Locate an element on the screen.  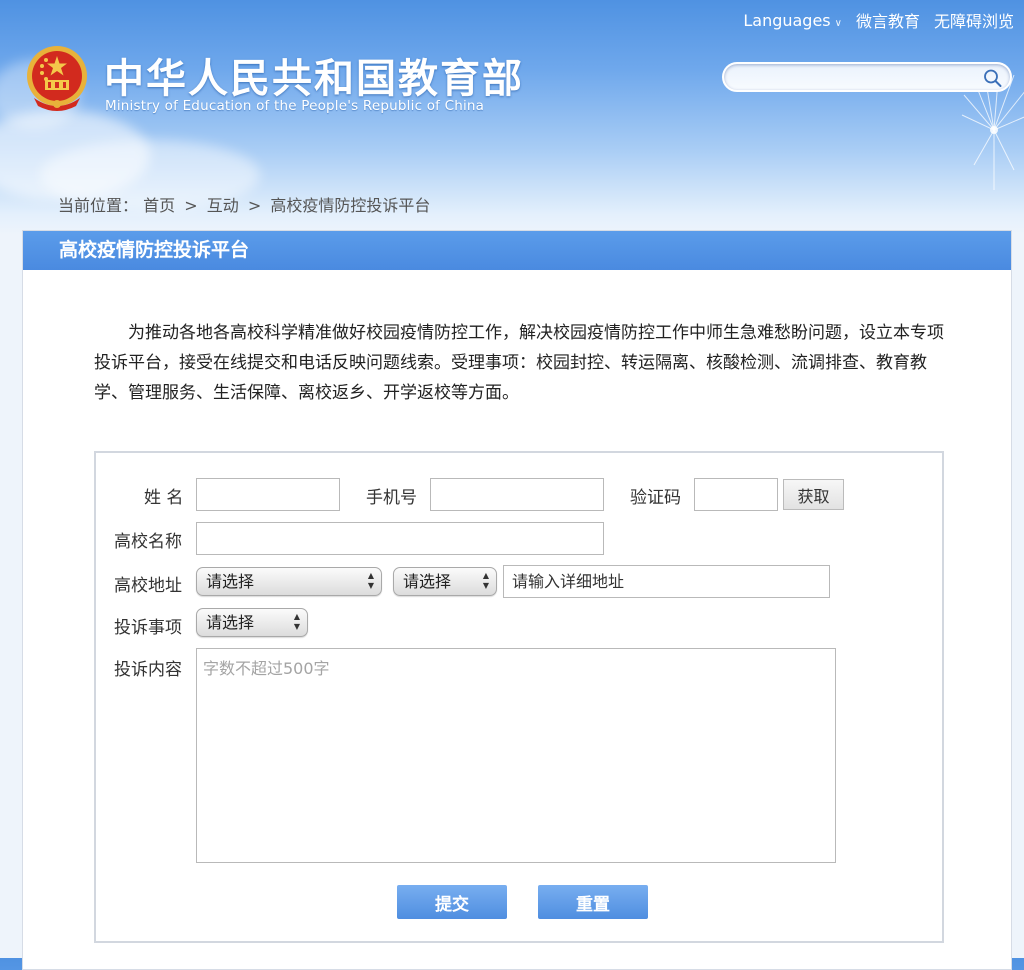
top-nav: Languages ∨ 微言教育 无障碍浏览 is located at coordinates (878, 20).